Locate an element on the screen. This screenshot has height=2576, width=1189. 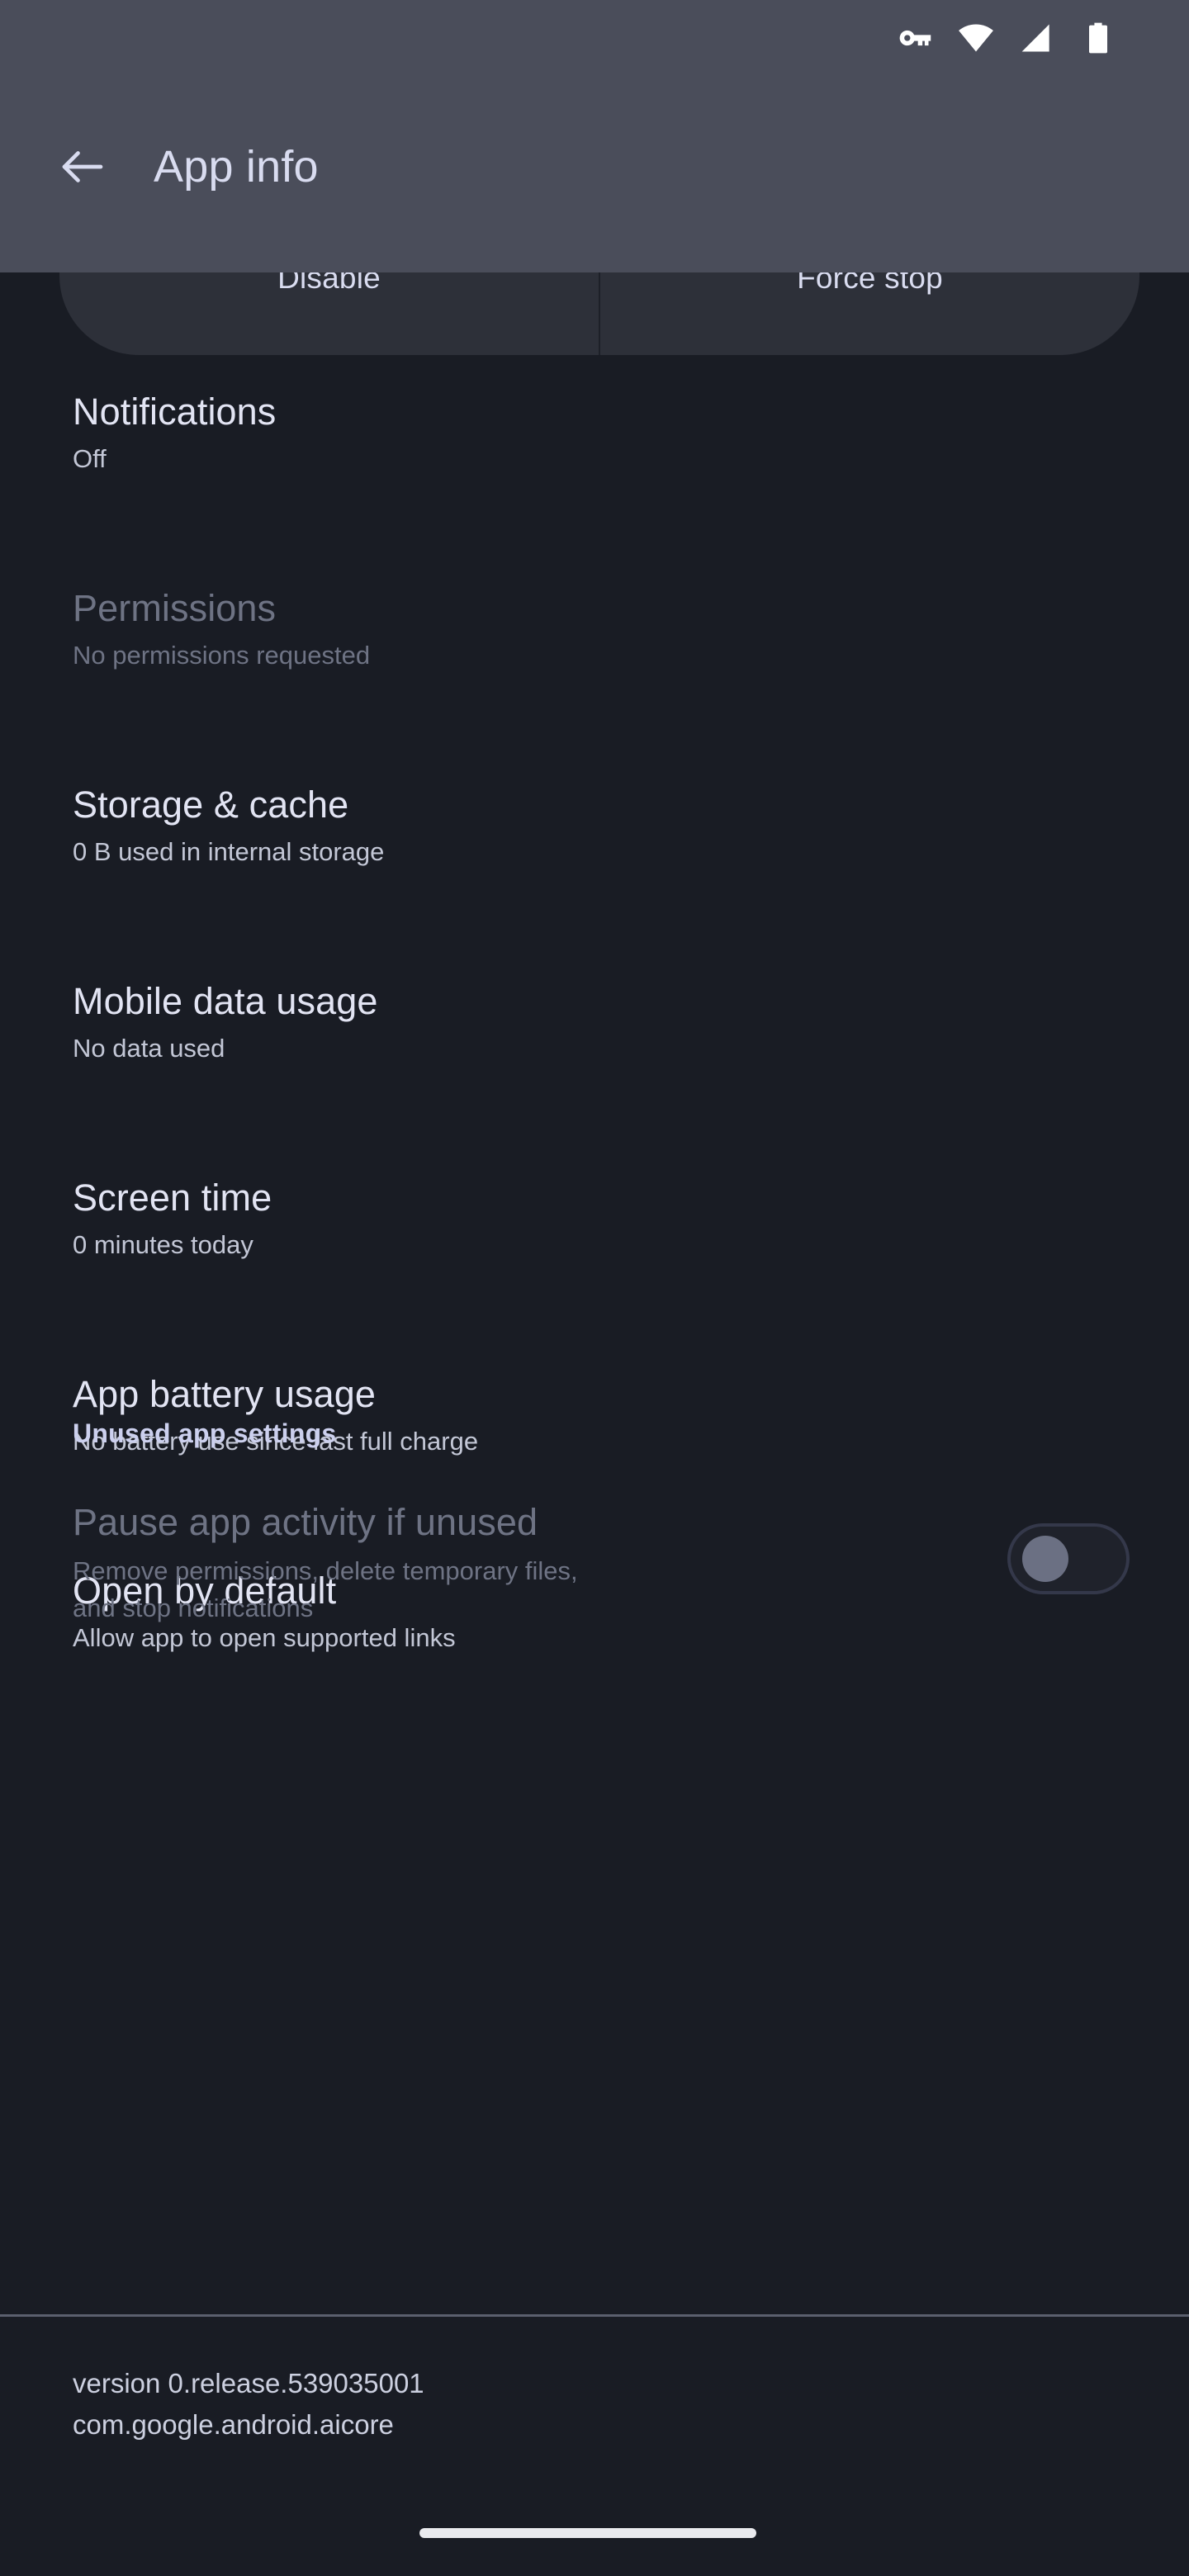
row-texts: Mobile data usage No data used is located at coordinates (594, 1022).